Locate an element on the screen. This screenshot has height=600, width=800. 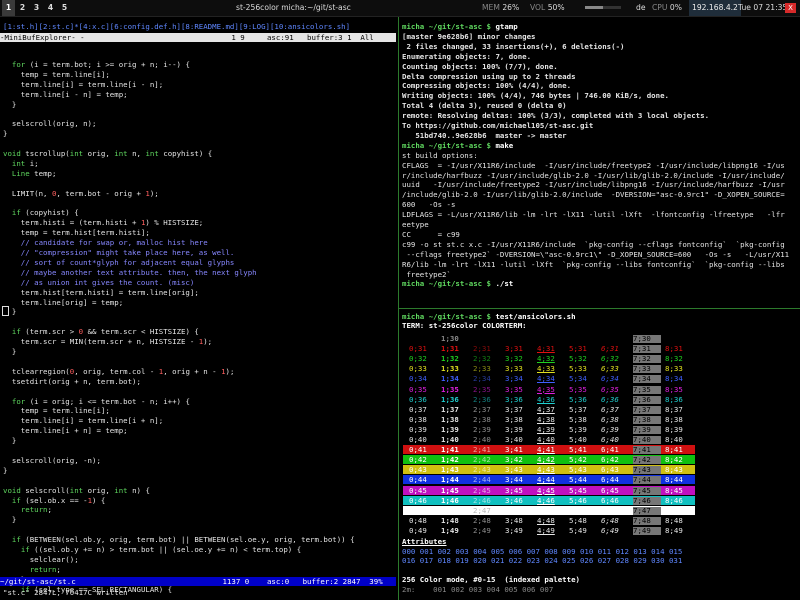
output-line: 51bd740..9e628b6 master -> master is located at coordinates (484, 135).